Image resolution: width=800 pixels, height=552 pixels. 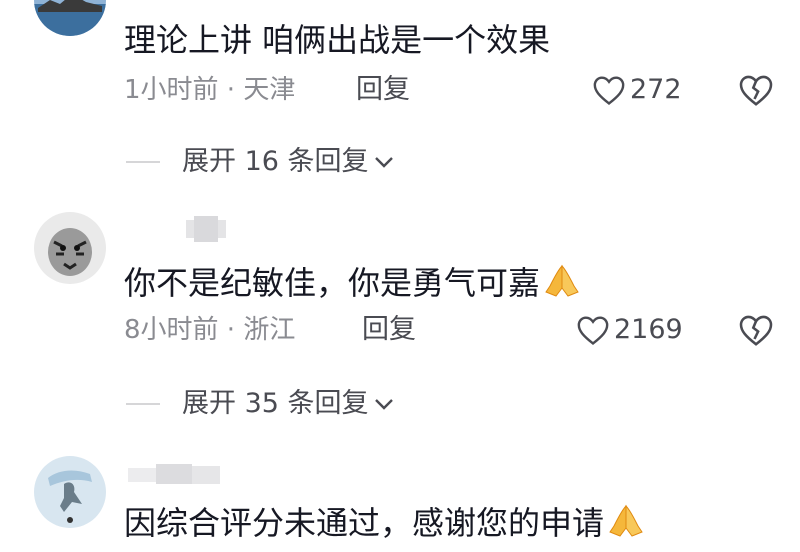 I want to click on like-button: 2169, so click(x=629, y=330).